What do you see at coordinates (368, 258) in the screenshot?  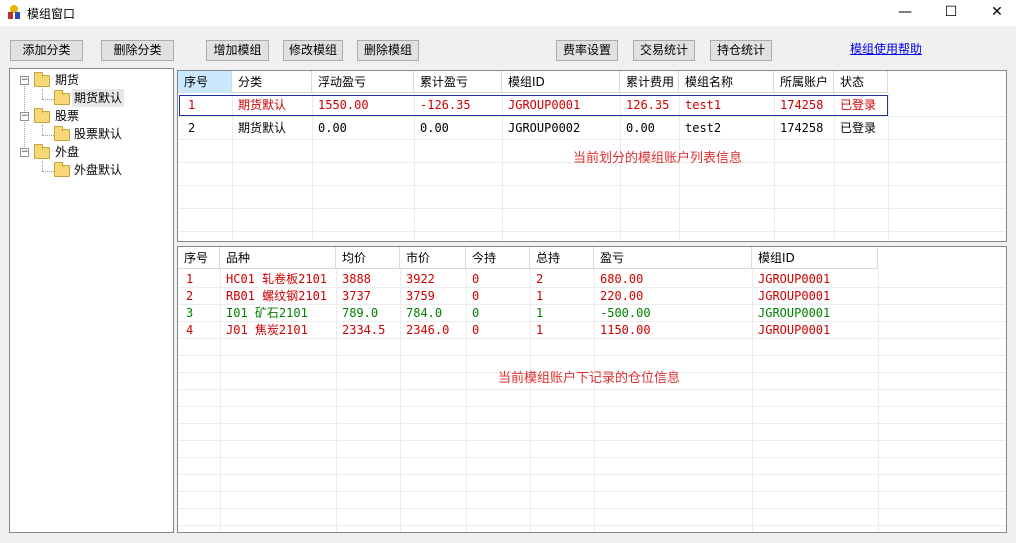 I see `column-header: 均价` at bounding box center [368, 258].